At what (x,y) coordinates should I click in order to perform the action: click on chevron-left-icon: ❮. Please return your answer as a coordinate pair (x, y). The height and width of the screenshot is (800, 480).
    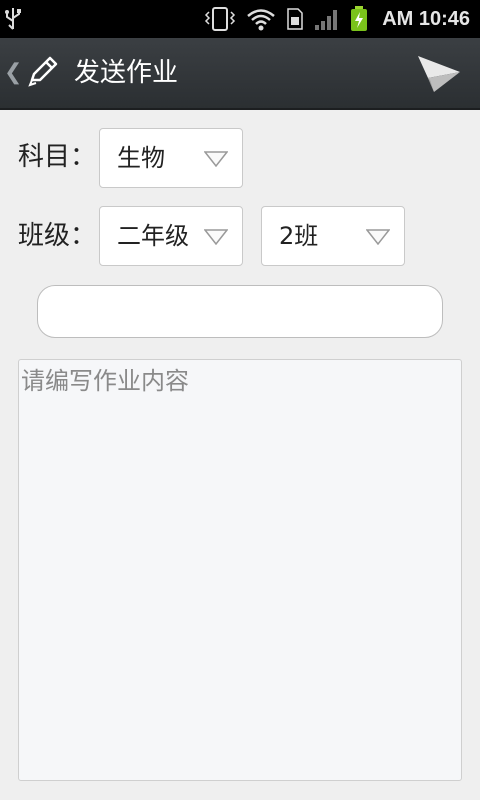
    Looking at the image, I should click on (13, 73).